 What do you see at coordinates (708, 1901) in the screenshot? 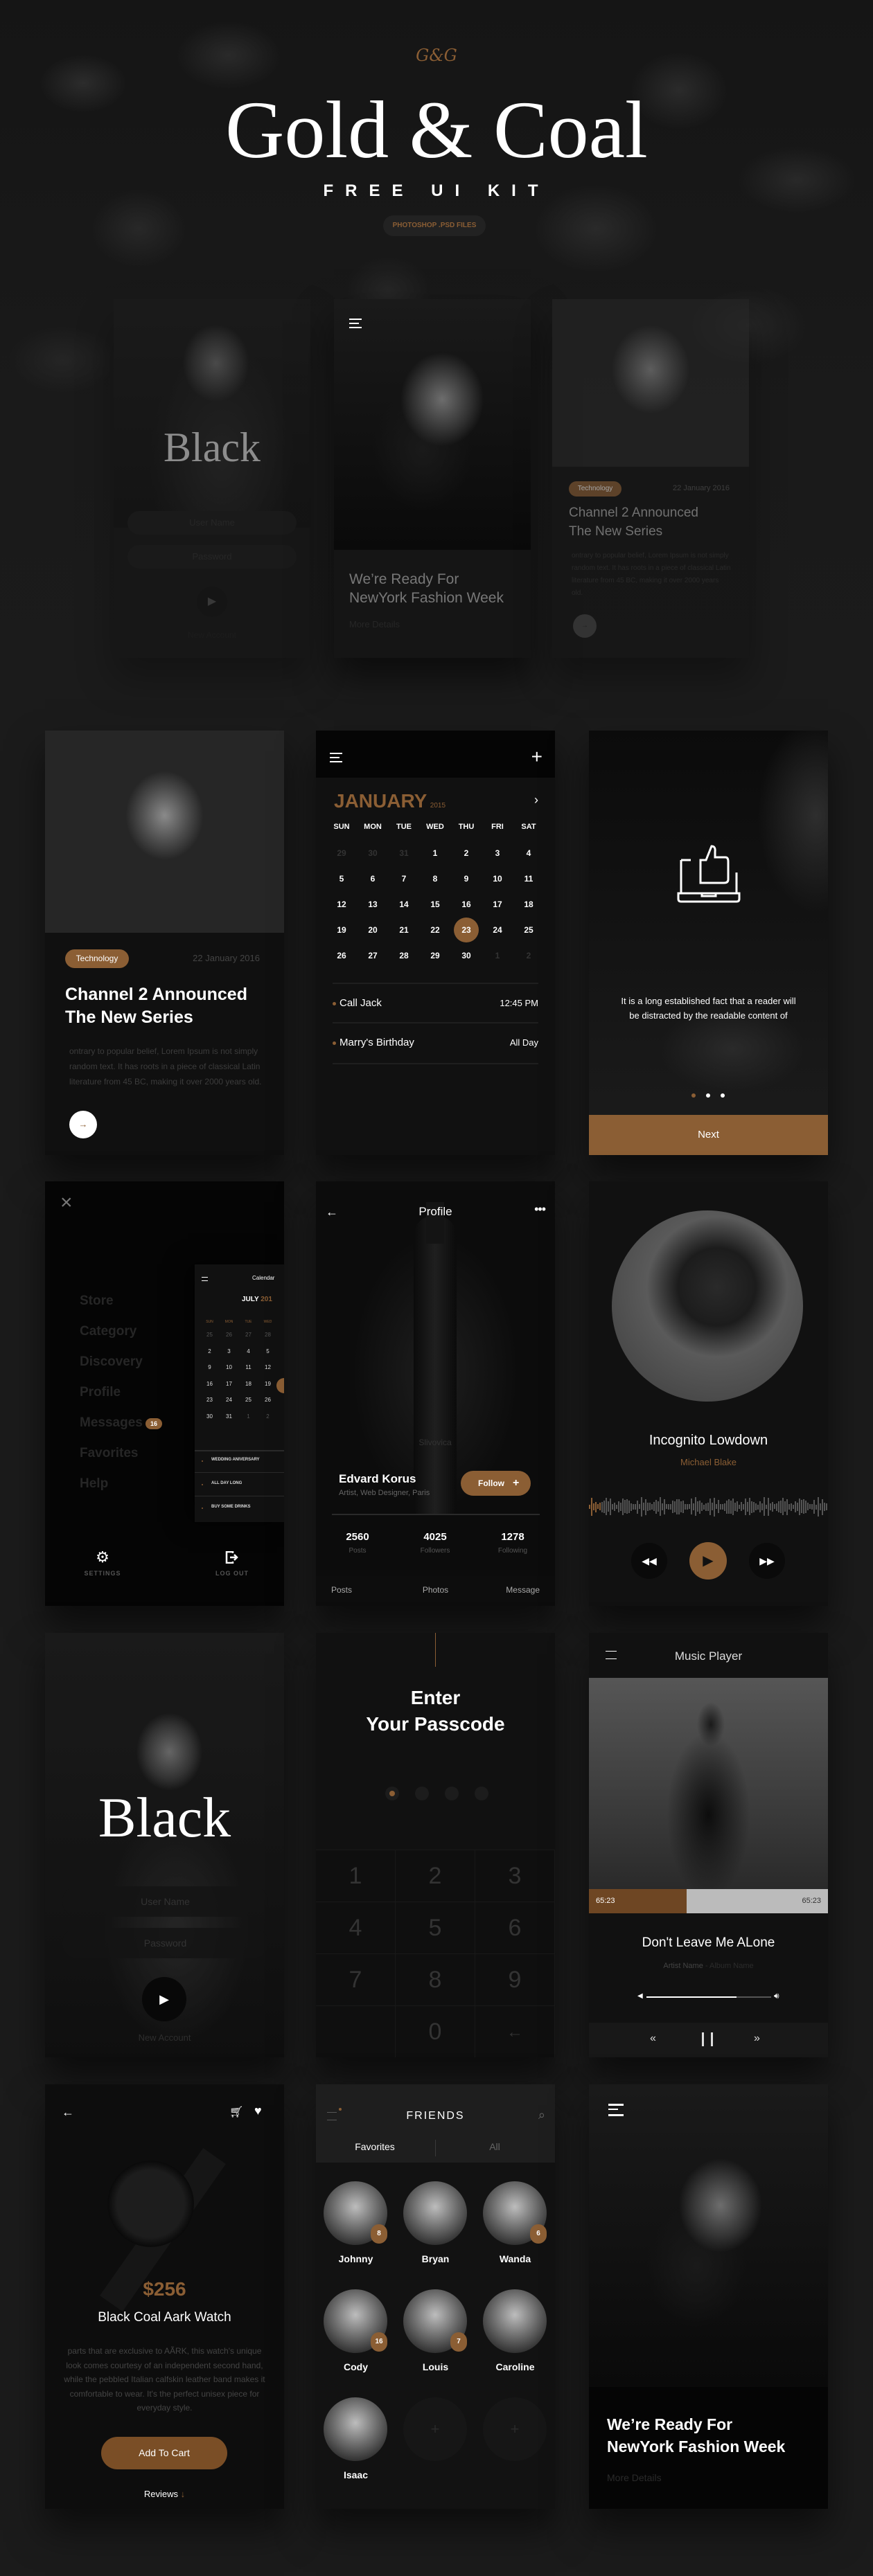
I see `progress-bar: 65:23 65:23` at bounding box center [708, 1901].